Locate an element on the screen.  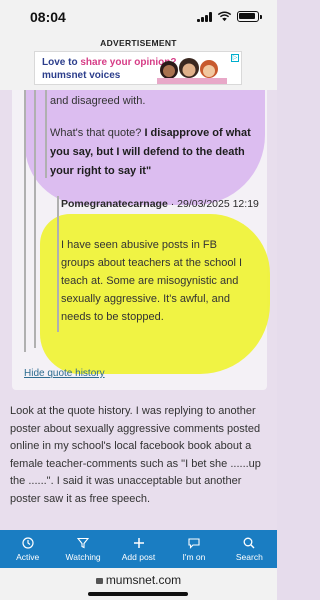
ad-faces-image is located at coordinates (192, 71).